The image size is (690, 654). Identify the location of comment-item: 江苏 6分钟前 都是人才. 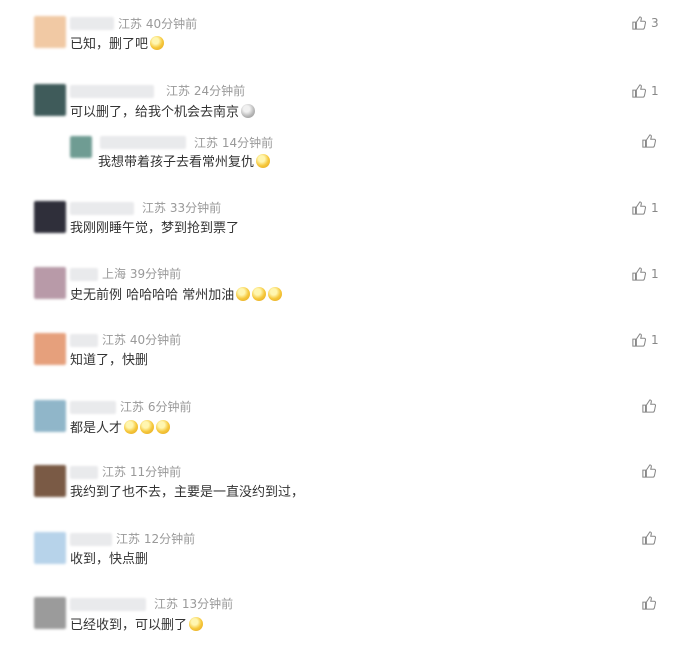
(345, 426).